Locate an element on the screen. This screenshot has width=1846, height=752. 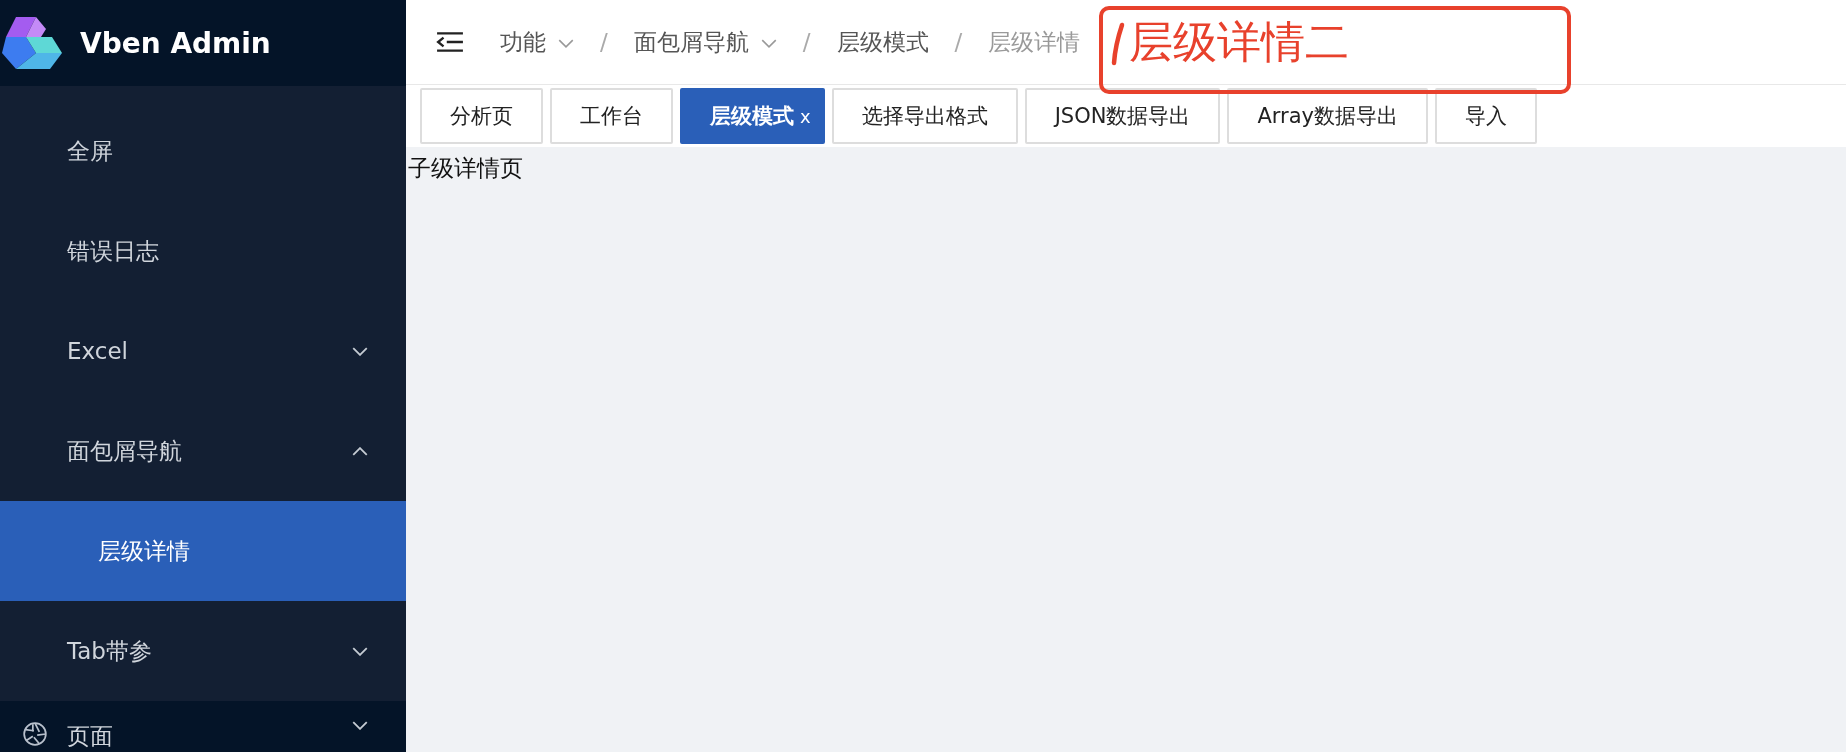
app-title: Vben Admin is located at coordinates (175, 43).